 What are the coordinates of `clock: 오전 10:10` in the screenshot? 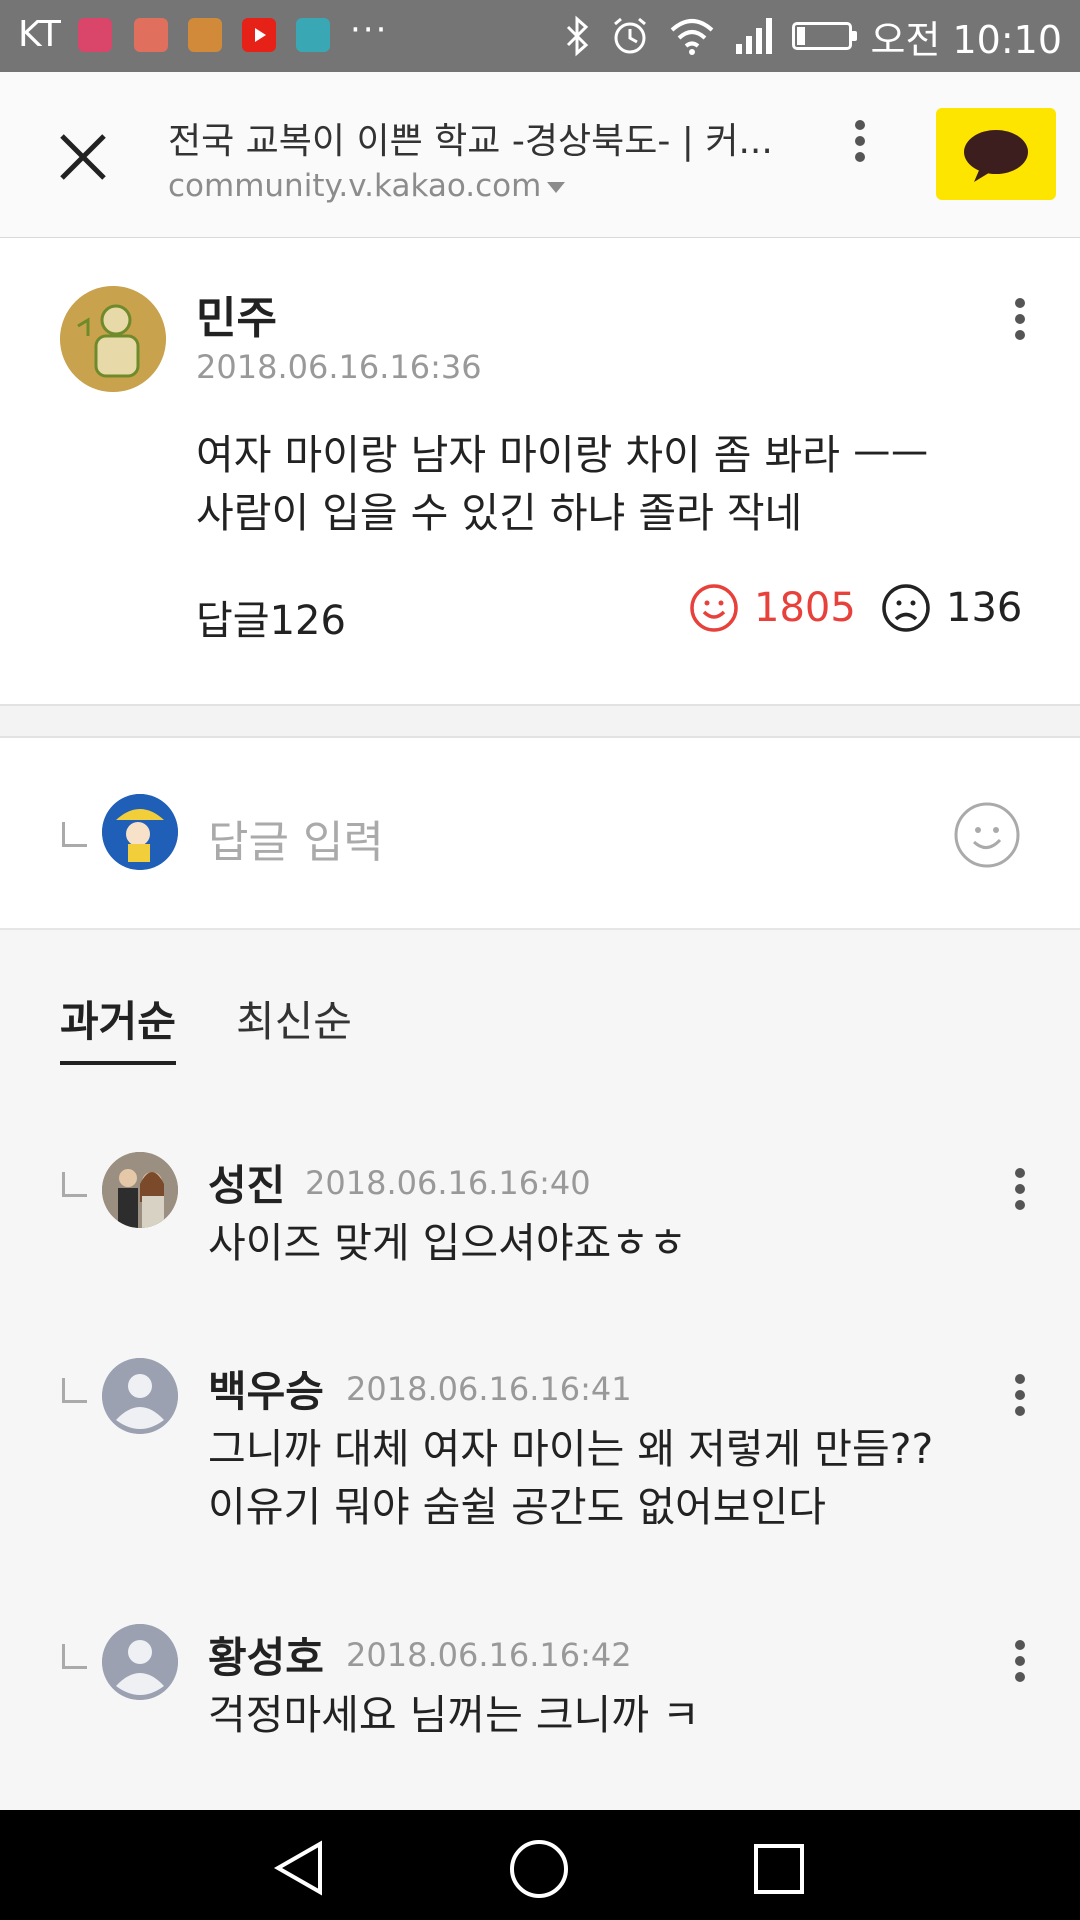 It's located at (966, 39).